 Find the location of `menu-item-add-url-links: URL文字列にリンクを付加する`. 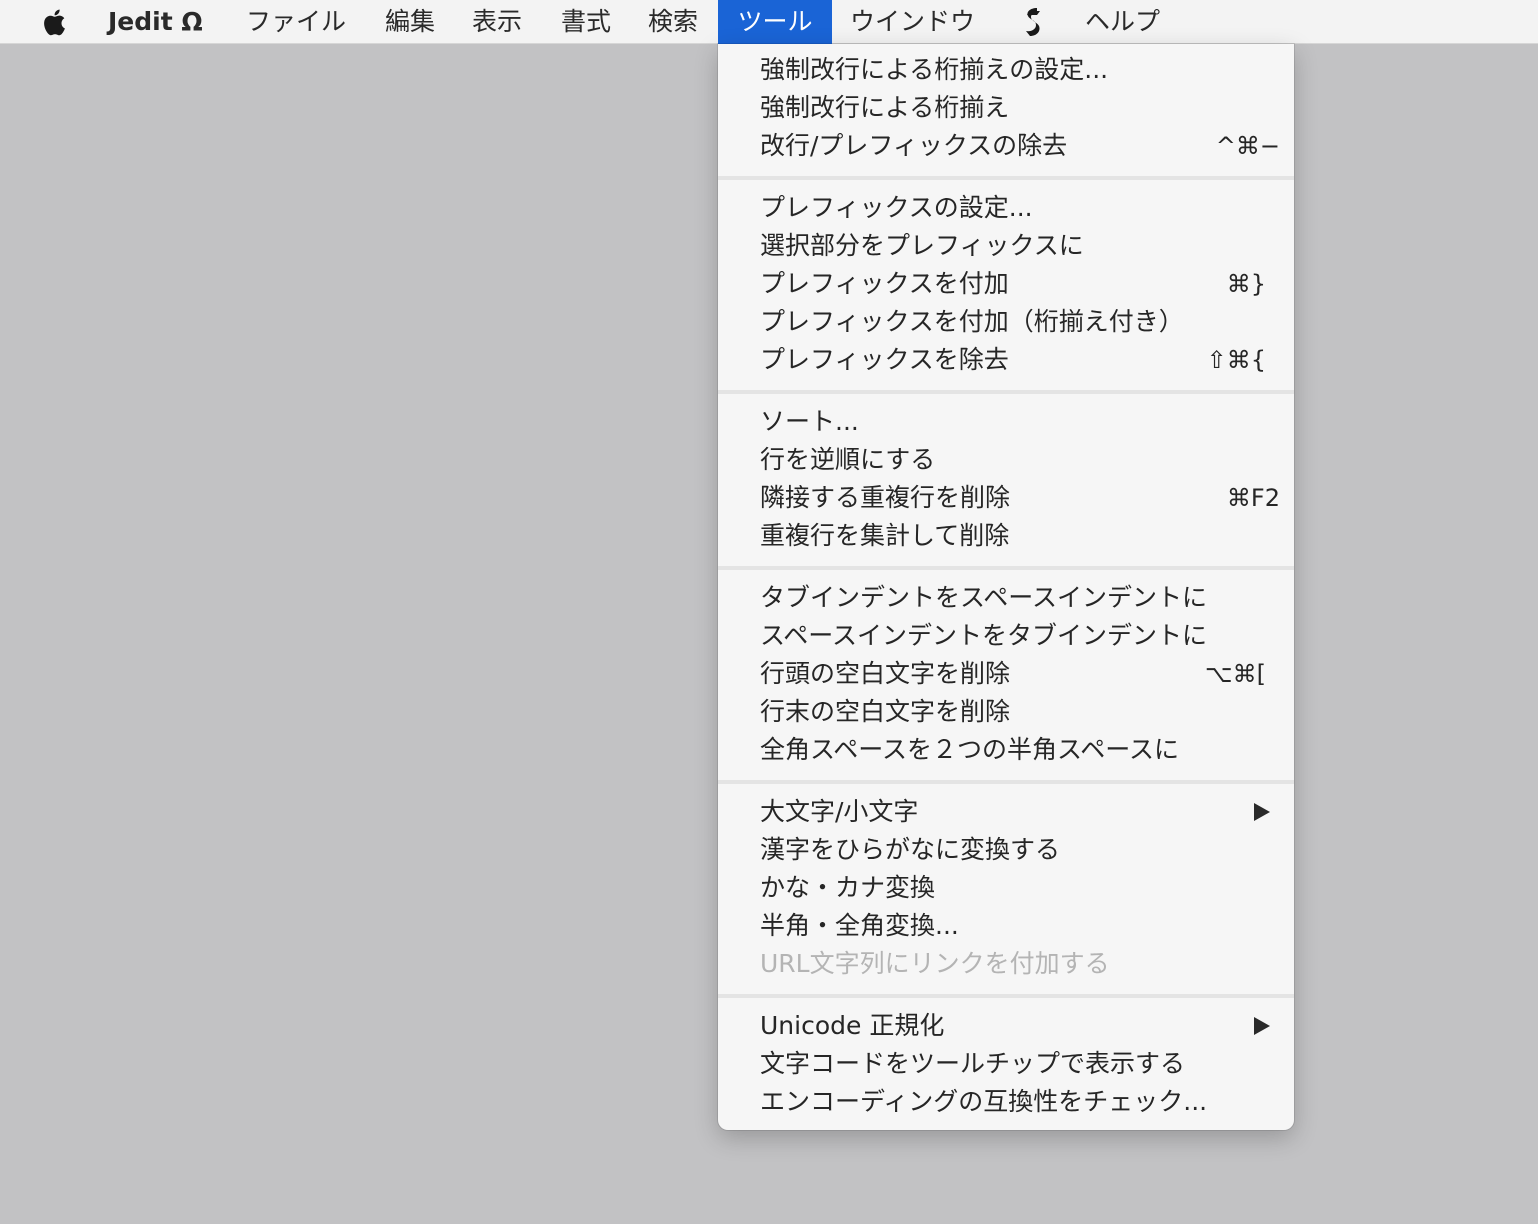

menu-item-add-url-links: URL文字列にリンクを付加する is located at coordinates (1006, 964).